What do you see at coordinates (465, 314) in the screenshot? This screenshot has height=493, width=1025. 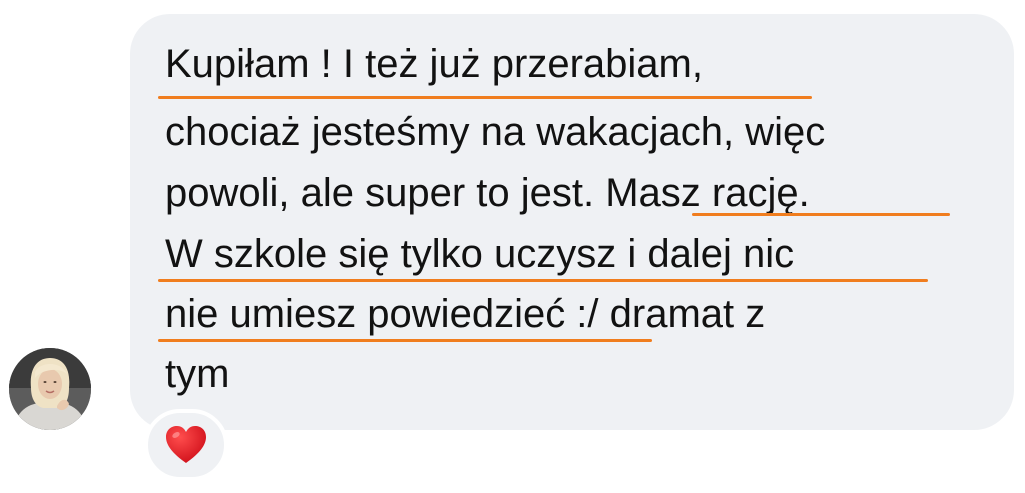 I see `message-line-5: nie umiesz powiedzieć :/ dramat z` at bounding box center [465, 314].